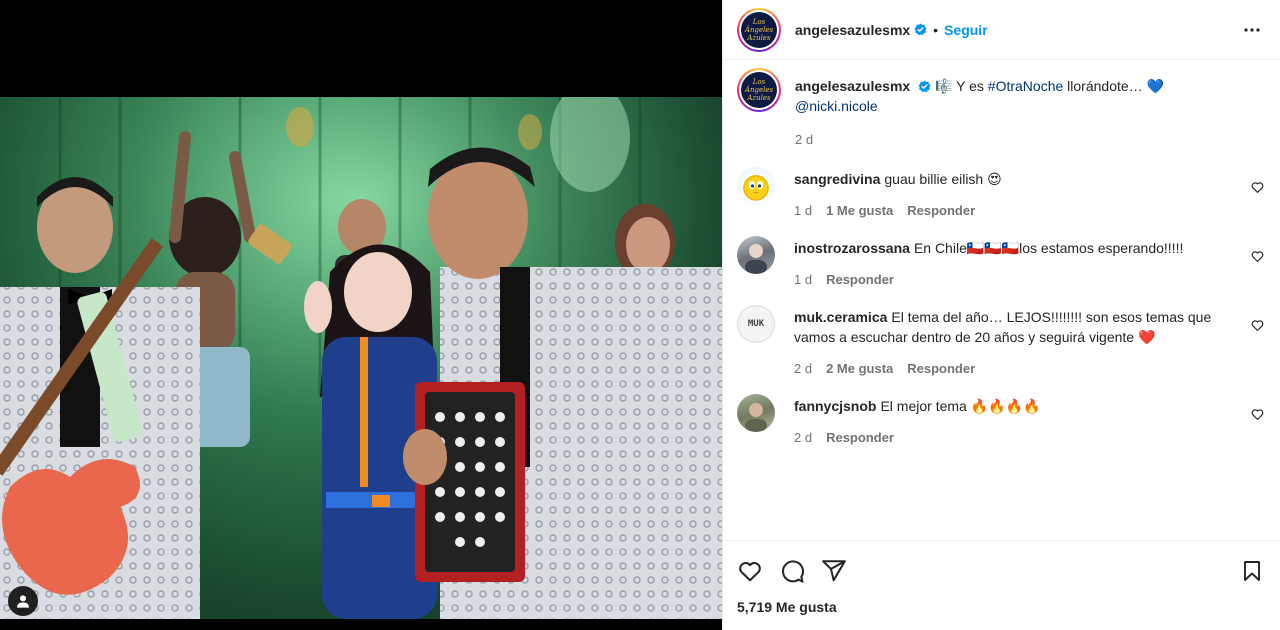 The width and height of the screenshot is (1280, 630). What do you see at coordinates (1012, 368) in the screenshot?
I see `comment-meta: 2 d 2 Me gusta Responder` at bounding box center [1012, 368].